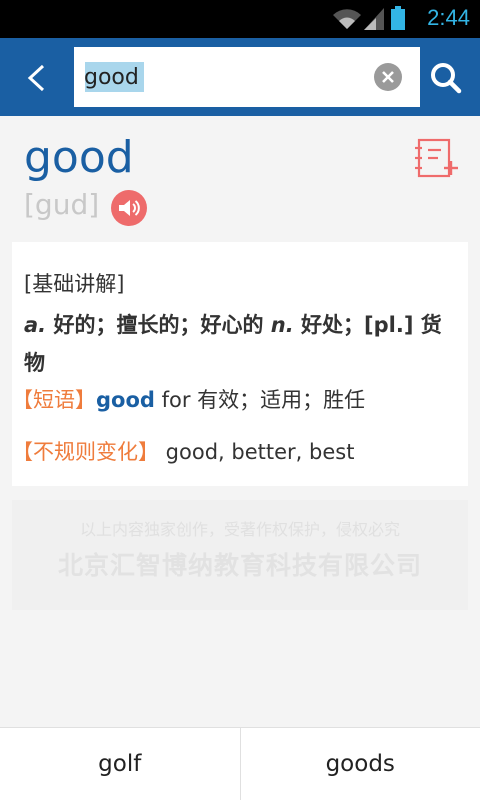 The width and height of the screenshot is (480, 800). Describe the element at coordinates (347, 19) in the screenshot. I see `wifi-icon` at that location.